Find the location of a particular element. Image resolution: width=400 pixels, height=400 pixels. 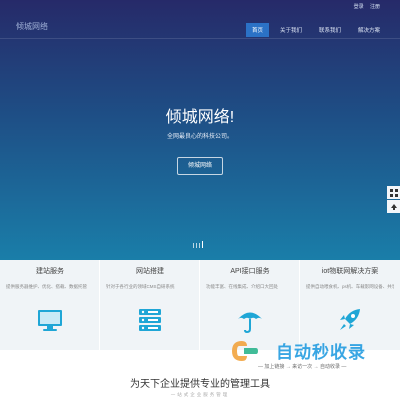

arrow-up-icon is located at coordinates (393, 206).